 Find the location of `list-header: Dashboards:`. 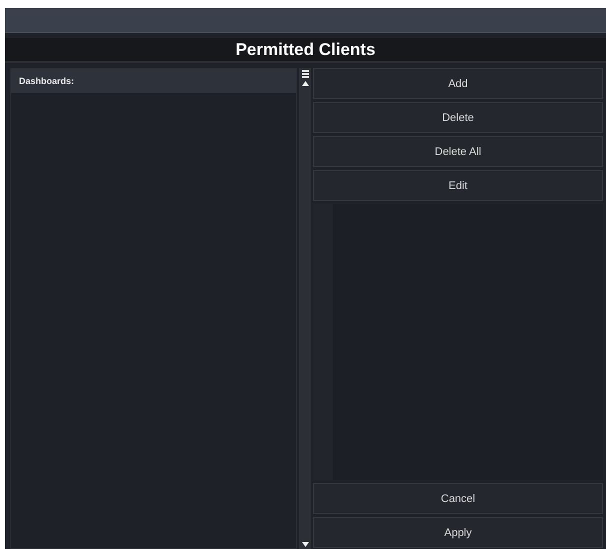

list-header: Dashboards: is located at coordinates (153, 81).